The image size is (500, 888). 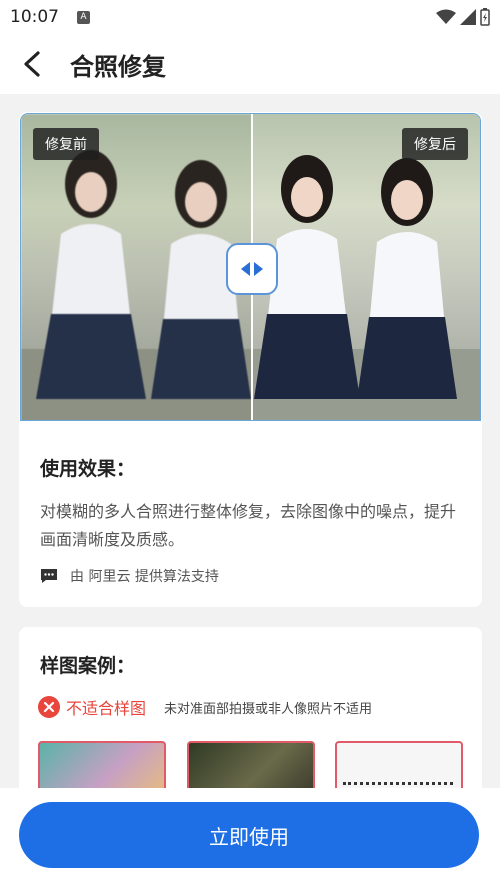 I want to click on status-bar: 10:07 A, so click(x=250, y=17).